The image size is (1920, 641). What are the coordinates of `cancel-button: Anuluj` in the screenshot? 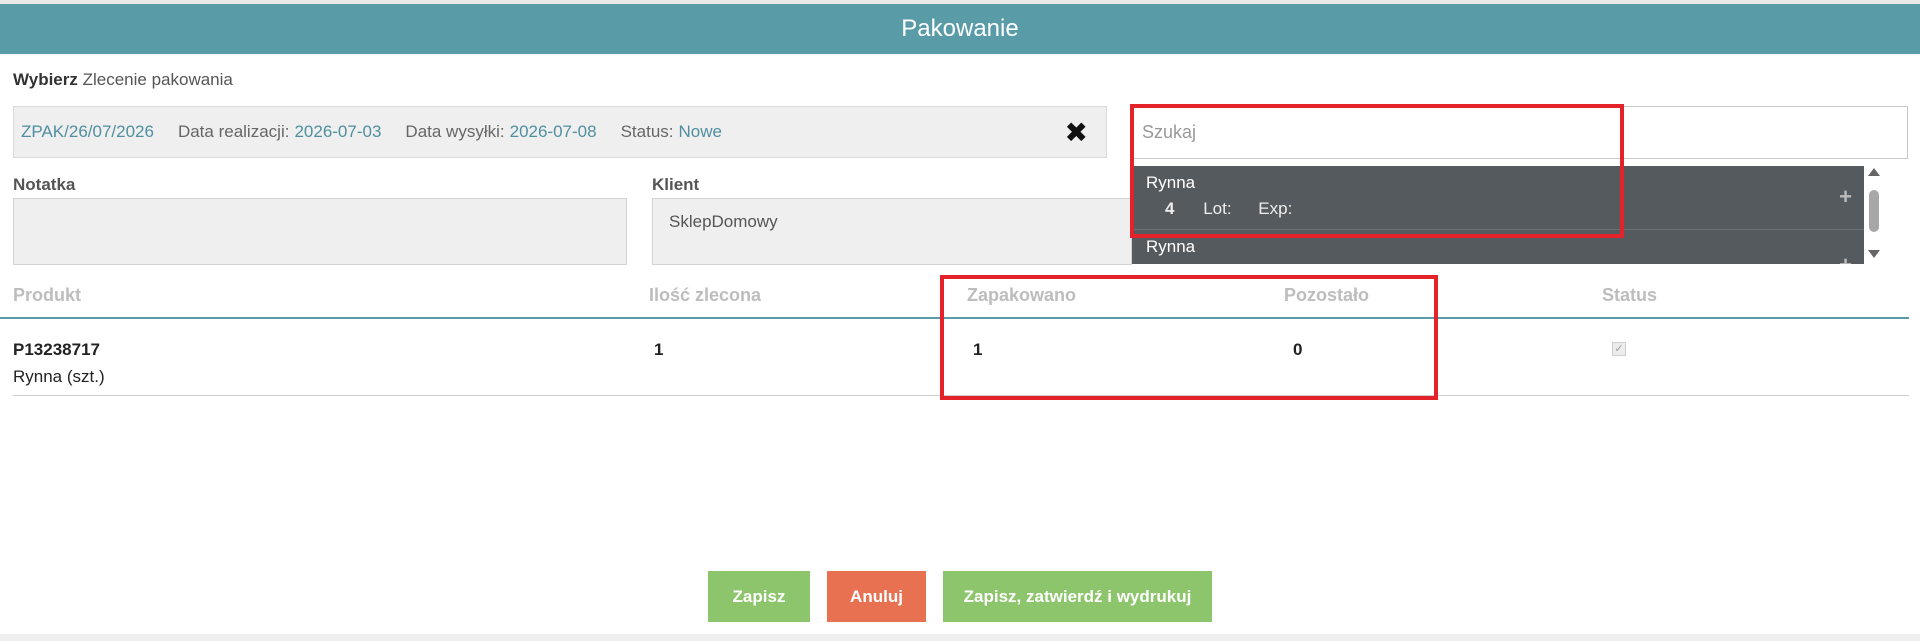 It's located at (876, 596).